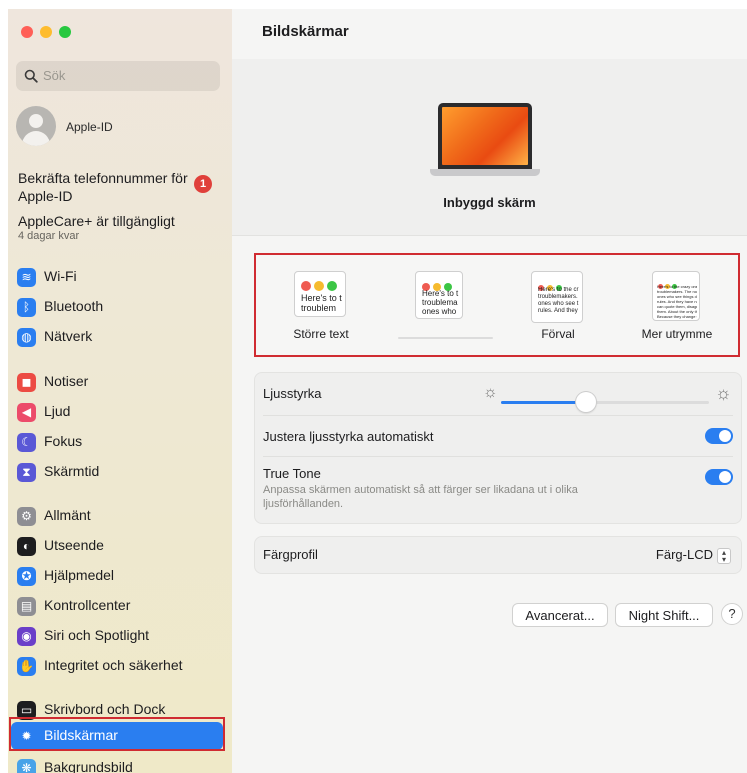 This screenshot has width=747, height=773. What do you see at coordinates (117, 576) in the screenshot?
I see `sidebar-item-hjälpmedel: ✪ Hjälpmedel` at bounding box center [117, 576].